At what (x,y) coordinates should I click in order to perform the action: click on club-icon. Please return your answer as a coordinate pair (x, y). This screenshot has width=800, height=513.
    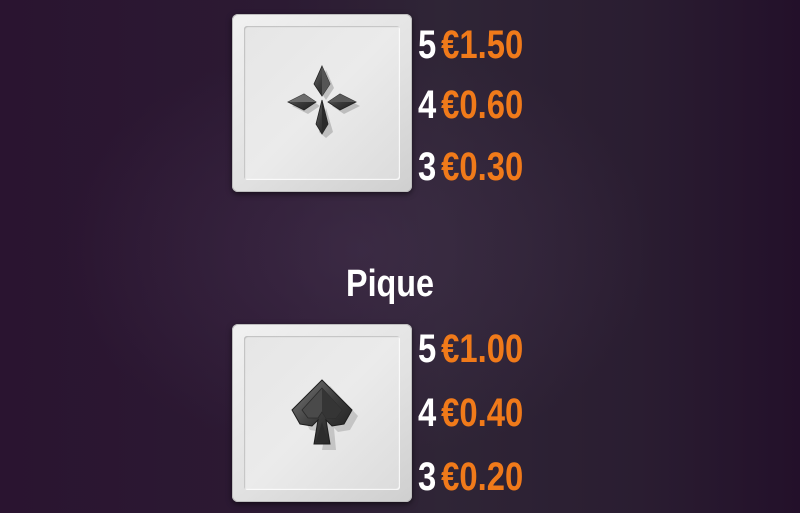
    Looking at the image, I should click on (323, 101).